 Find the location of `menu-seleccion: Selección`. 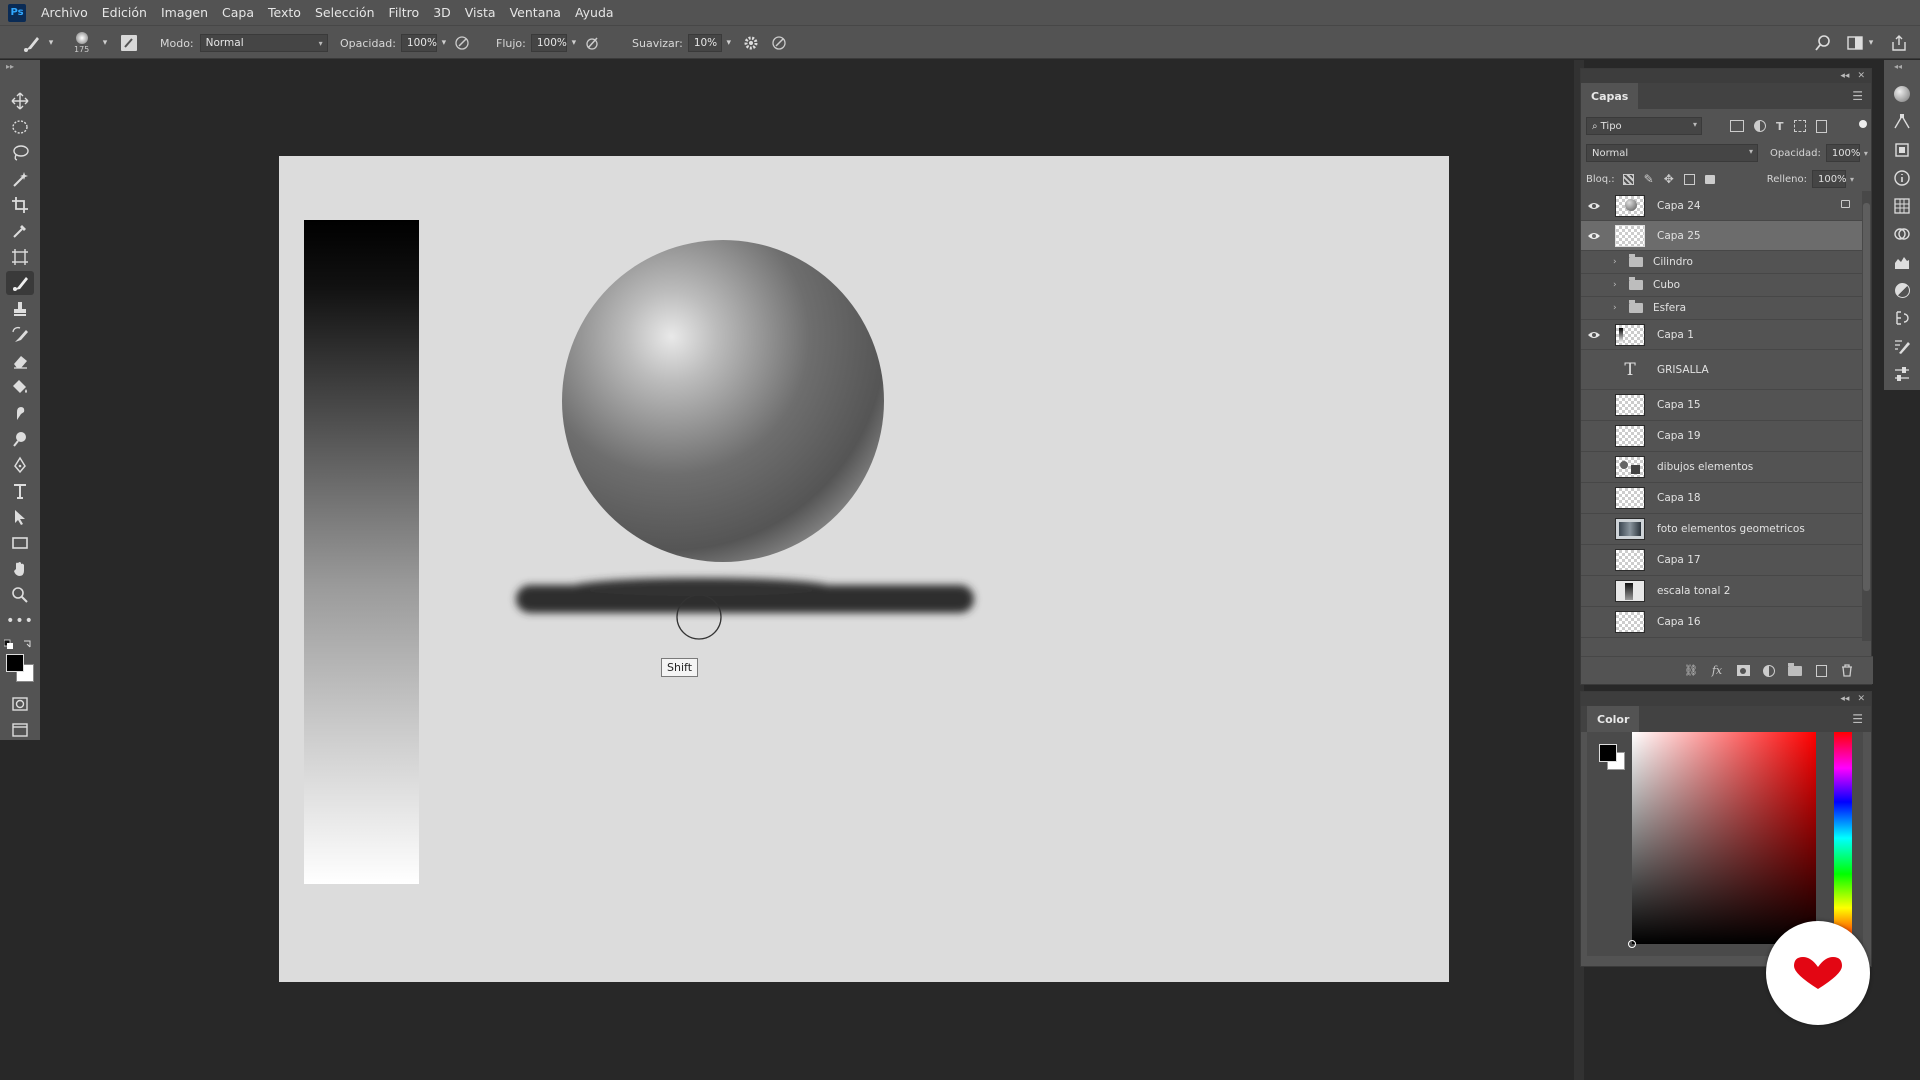

menu-seleccion: Selección is located at coordinates (345, 12).